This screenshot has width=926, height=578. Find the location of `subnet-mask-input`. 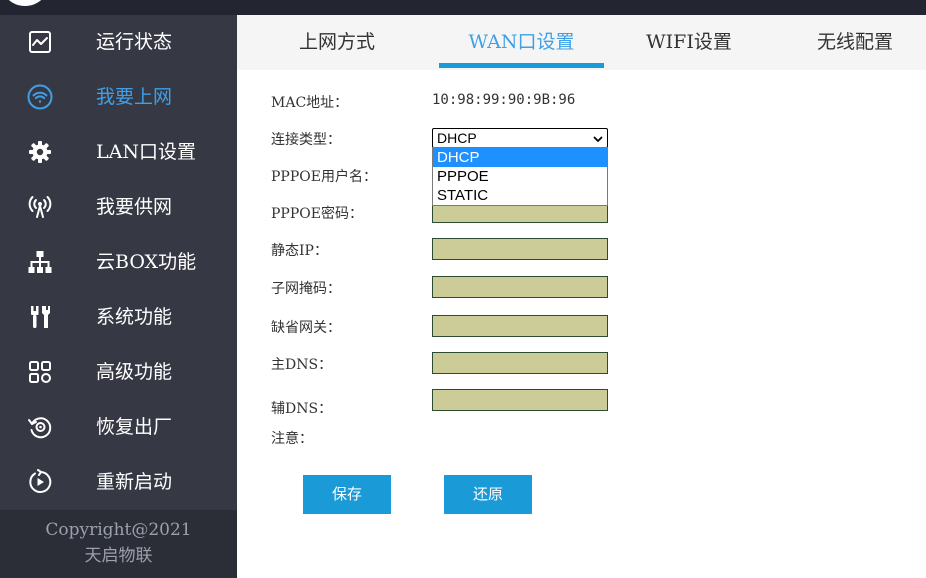

subnet-mask-input is located at coordinates (520, 287).